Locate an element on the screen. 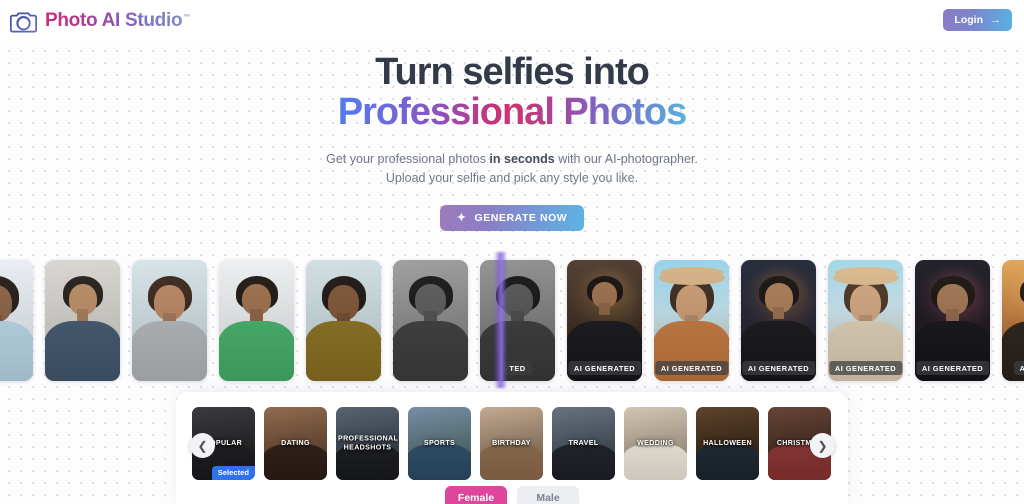 The width and height of the screenshot is (1024, 504). style-card-dating: DATING is located at coordinates (295, 443).